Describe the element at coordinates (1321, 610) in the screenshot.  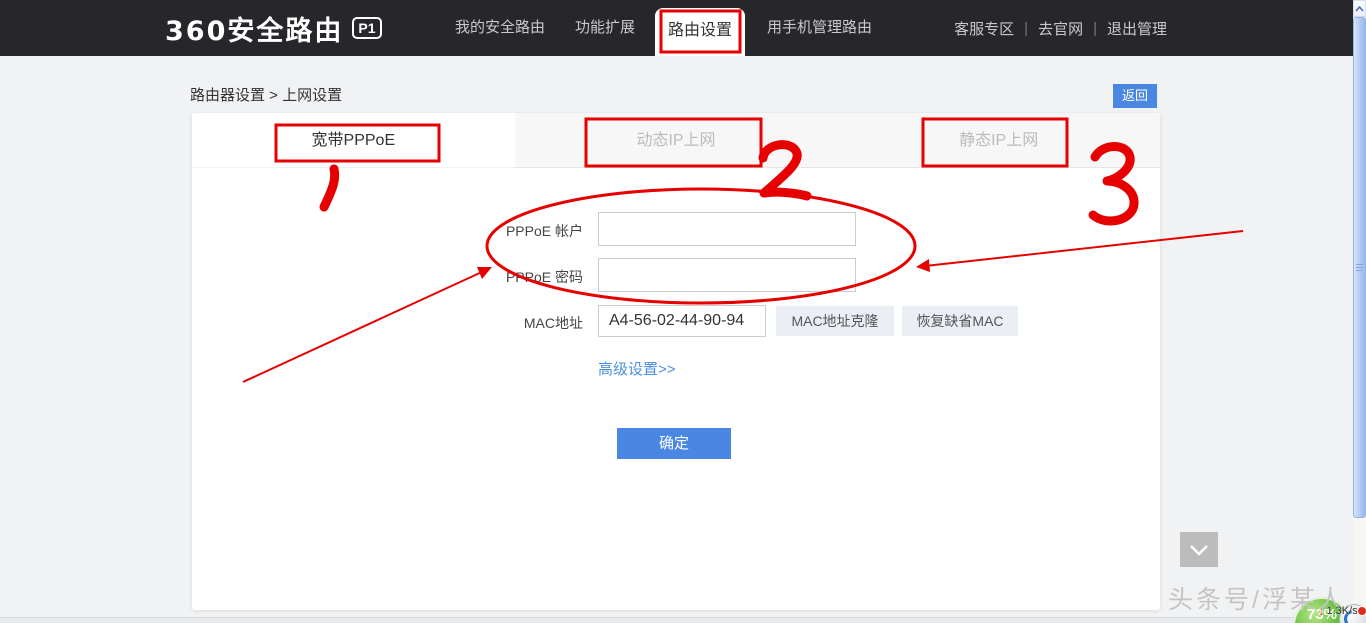
I see `download-arrow-icon: ↓` at that location.